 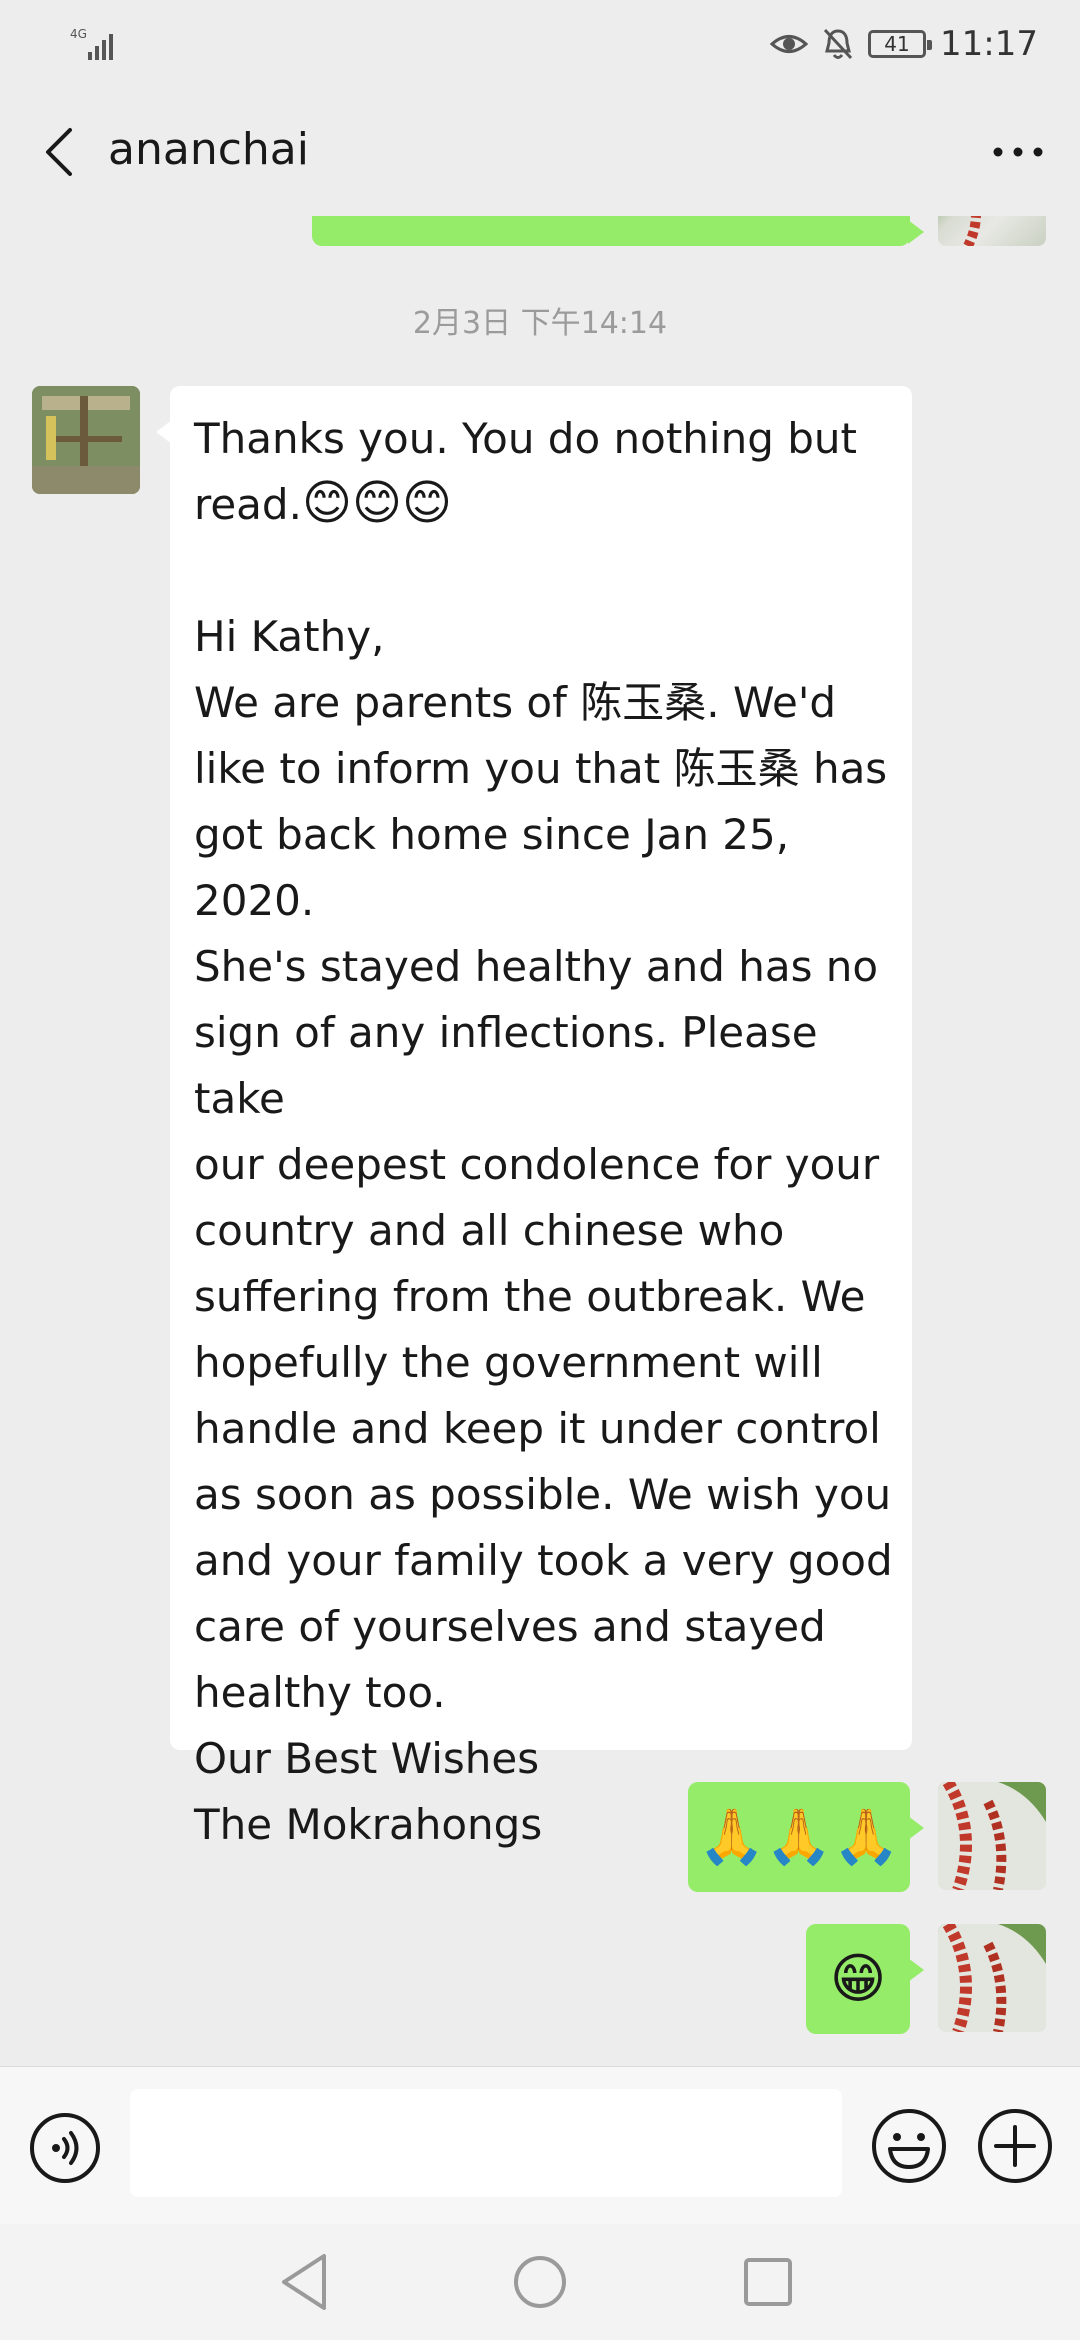 What do you see at coordinates (1015, 2146) in the screenshot?
I see `plus-icon` at bounding box center [1015, 2146].